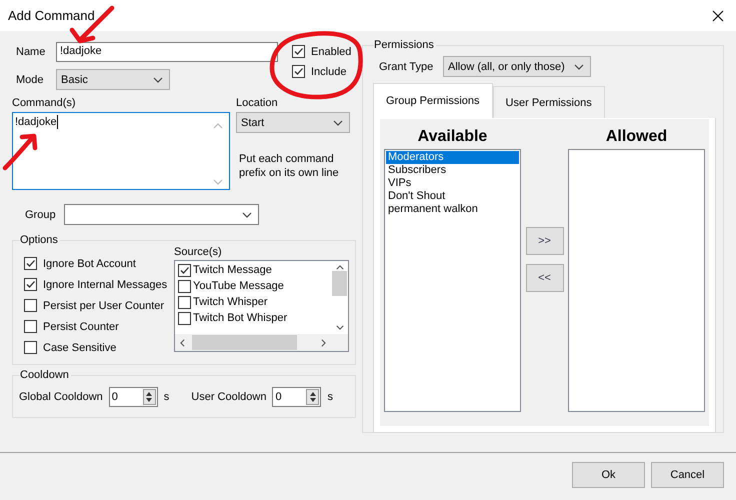 The height and width of the screenshot is (500, 736). What do you see at coordinates (548, 102) in the screenshot?
I see `tab: User Permissions` at bounding box center [548, 102].